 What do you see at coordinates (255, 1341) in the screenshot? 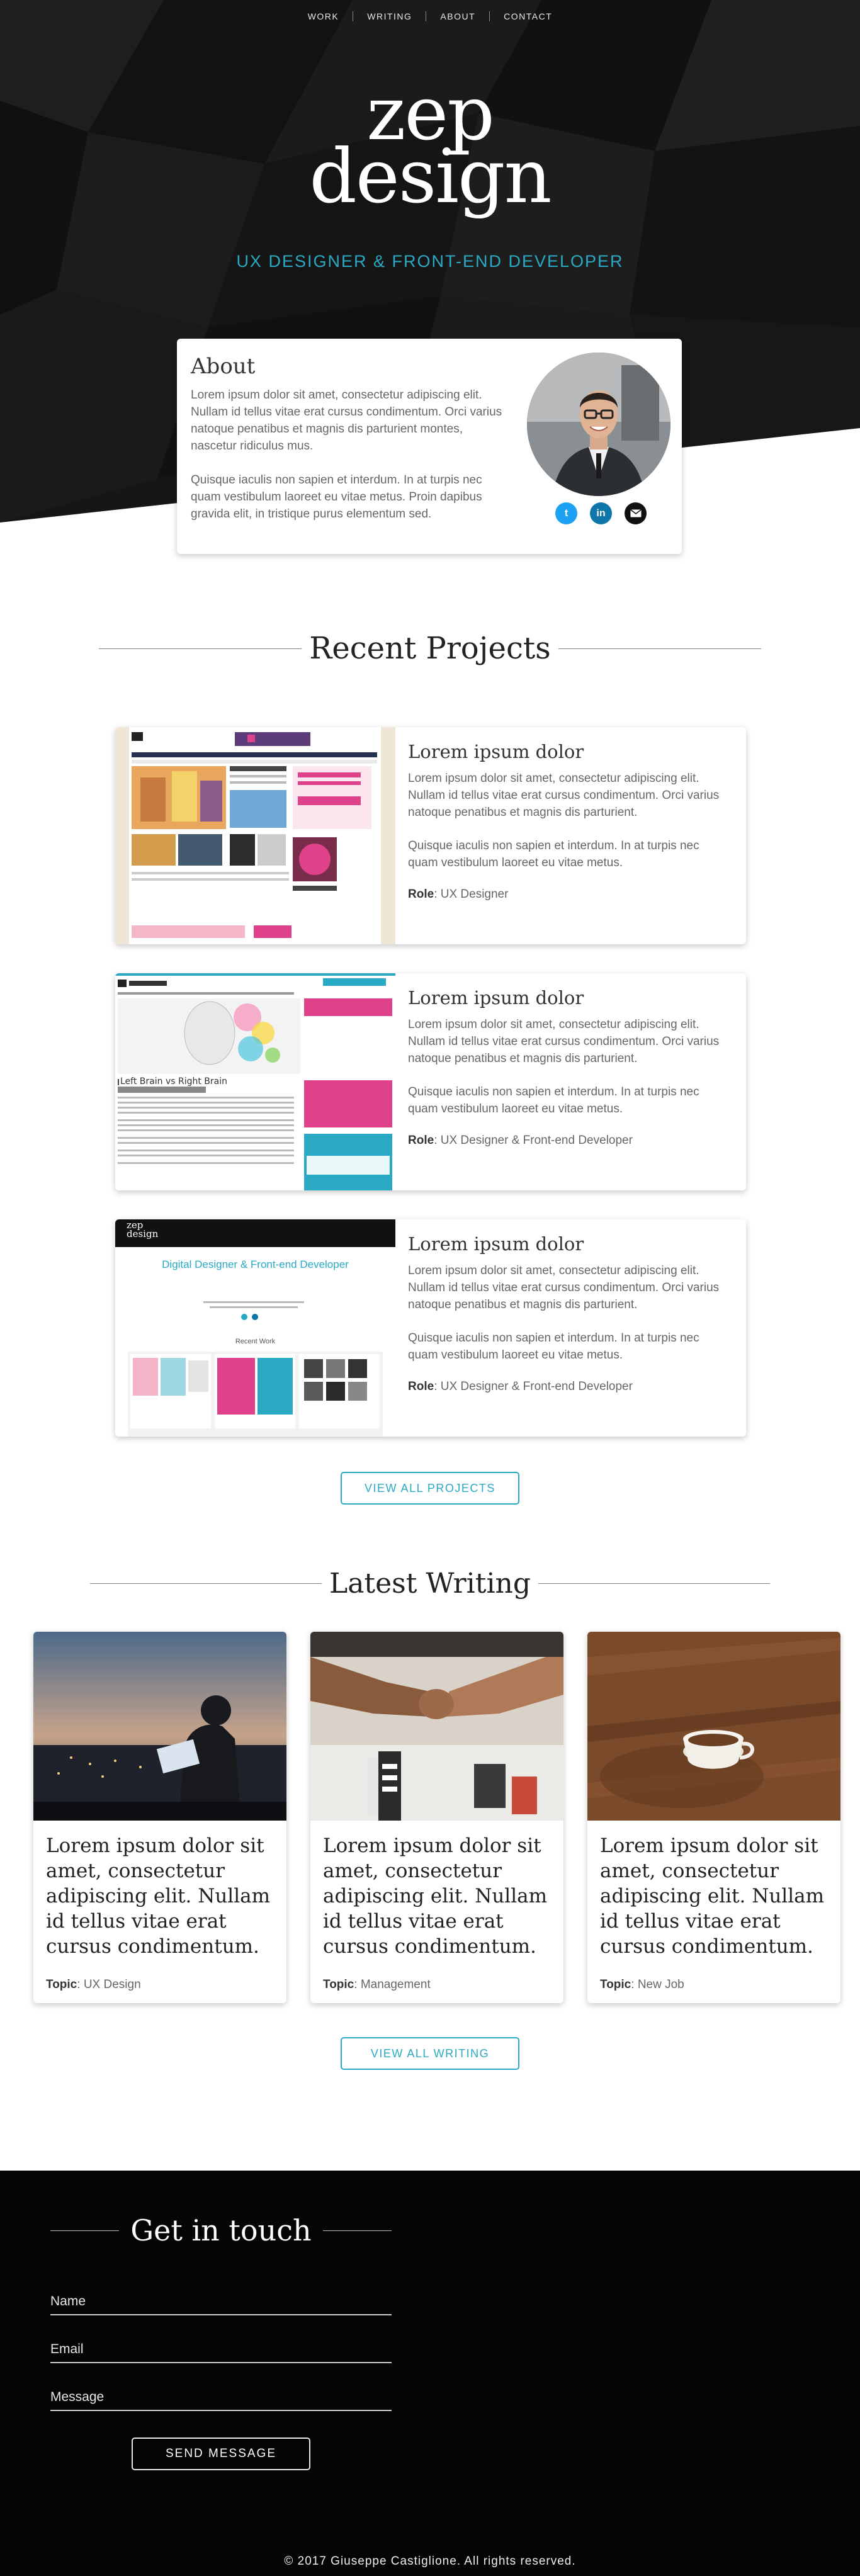
I see `thumbnail-subheading: Recent Work` at bounding box center [255, 1341].